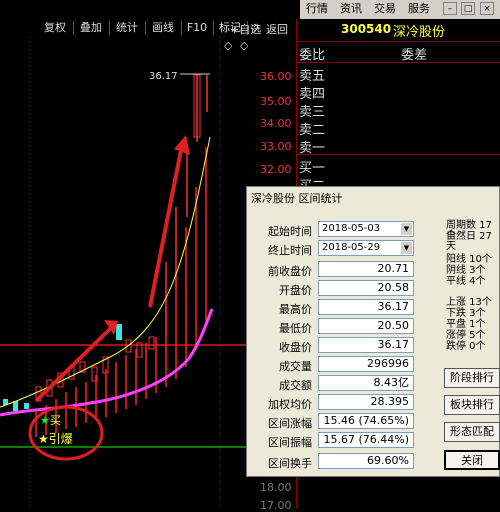  What do you see at coordinates (197, 28) in the screenshot?
I see `f10-button: F10` at bounding box center [197, 28].